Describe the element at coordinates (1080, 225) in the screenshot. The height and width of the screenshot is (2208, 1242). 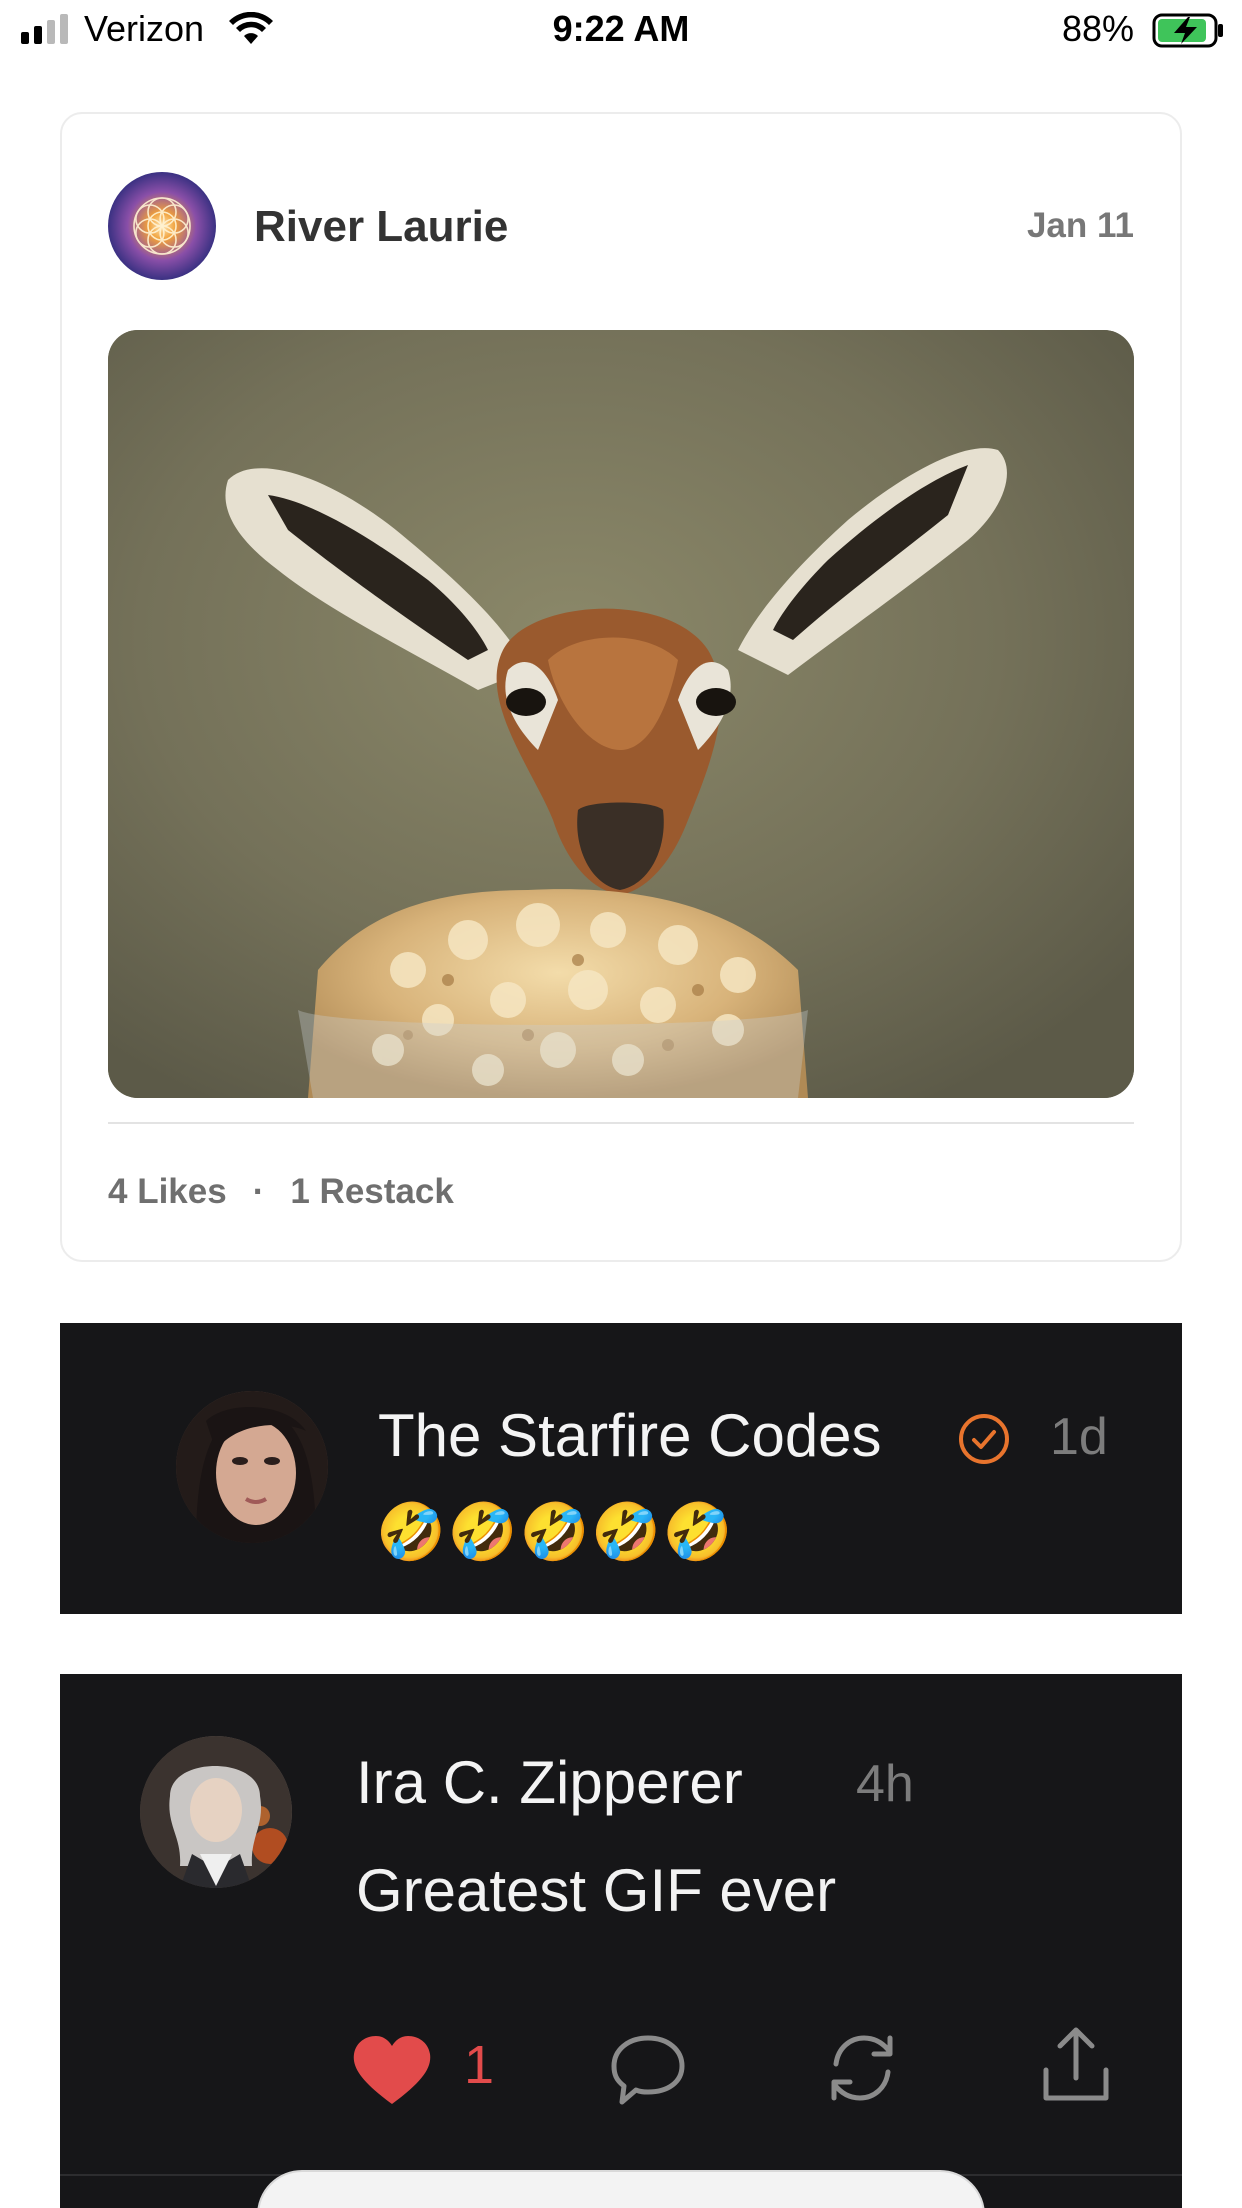
I see `post-date: Jan 11` at that location.